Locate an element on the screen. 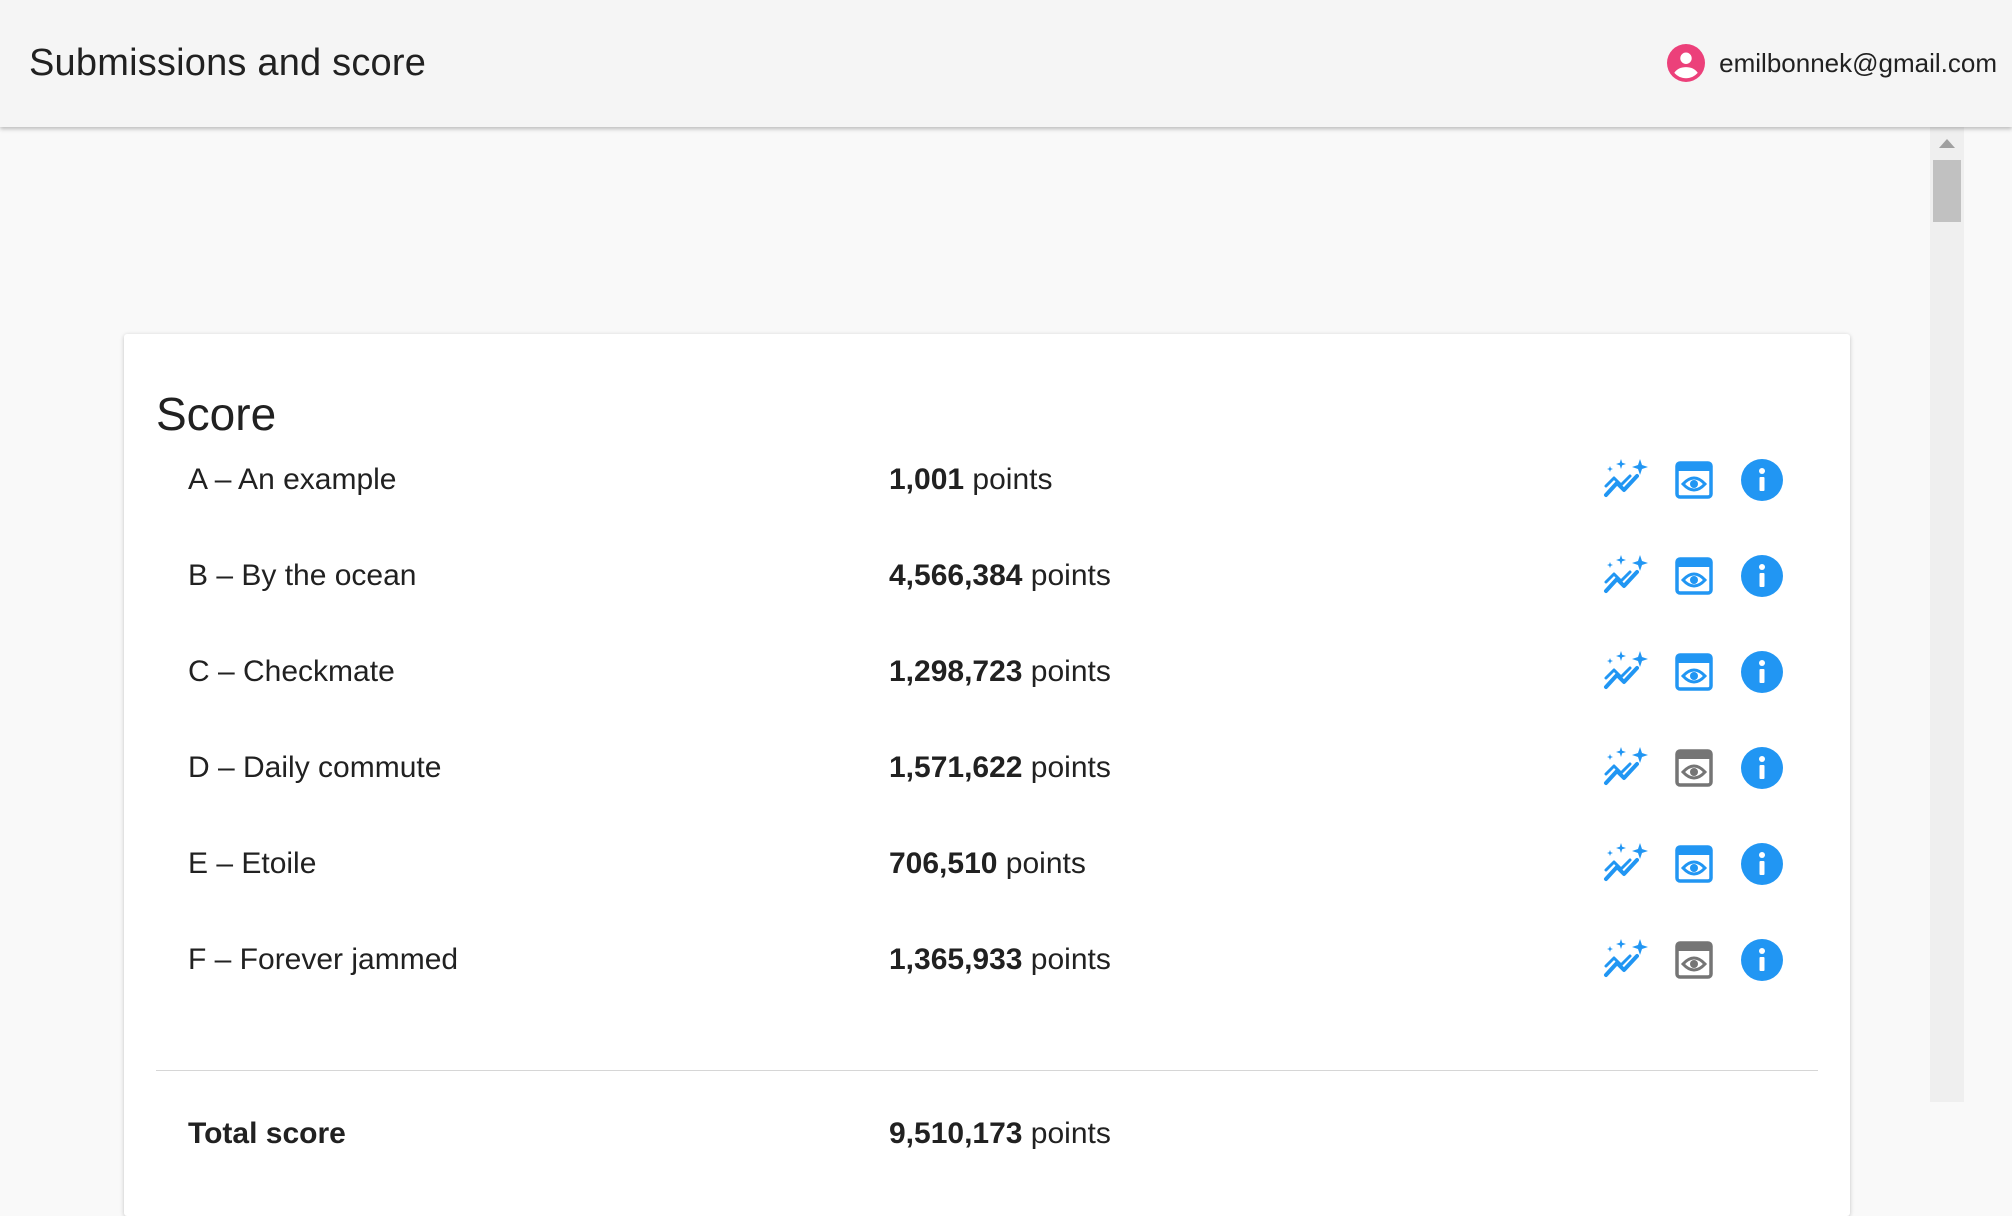 This screenshot has width=2012, height=1216. table-row: E – Etoile 706,510 points is located at coordinates (987, 864).